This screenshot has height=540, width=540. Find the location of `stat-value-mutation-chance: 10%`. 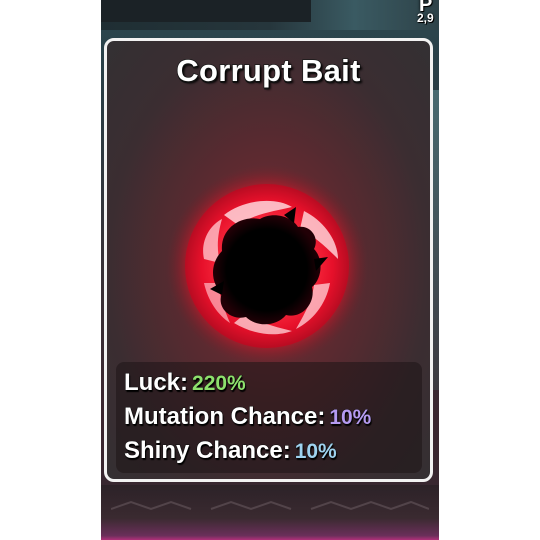

stat-value-mutation-chance: 10% is located at coordinates (350, 418).